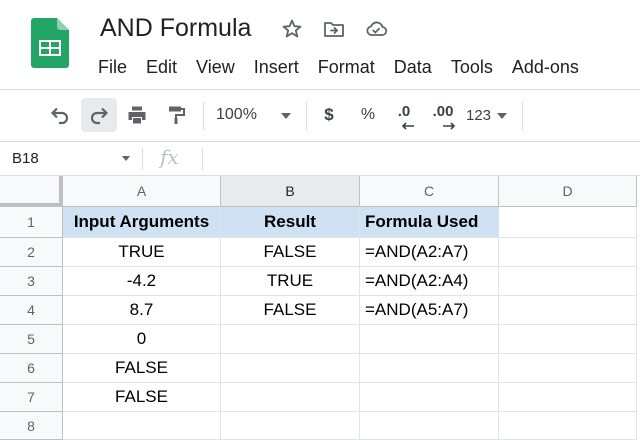  Describe the element at coordinates (290, 397) in the screenshot. I see `cell-b7` at that location.